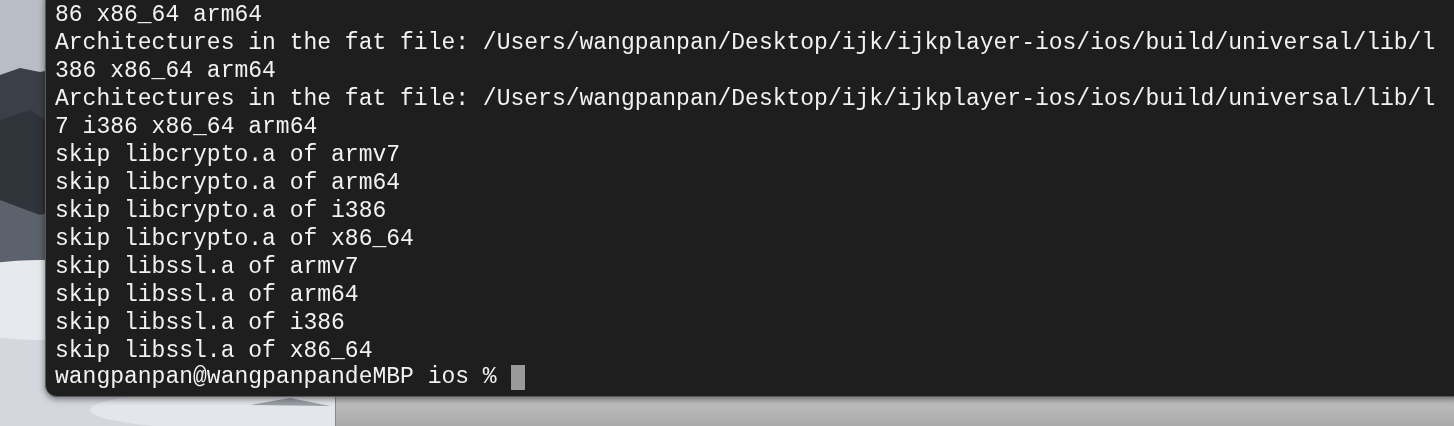 Image resolution: width=1454 pixels, height=426 pixels. Describe the element at coordinates (207, 295) in the screenshot. I see `terminal-line: skip libssl.a of arm64` at that location.